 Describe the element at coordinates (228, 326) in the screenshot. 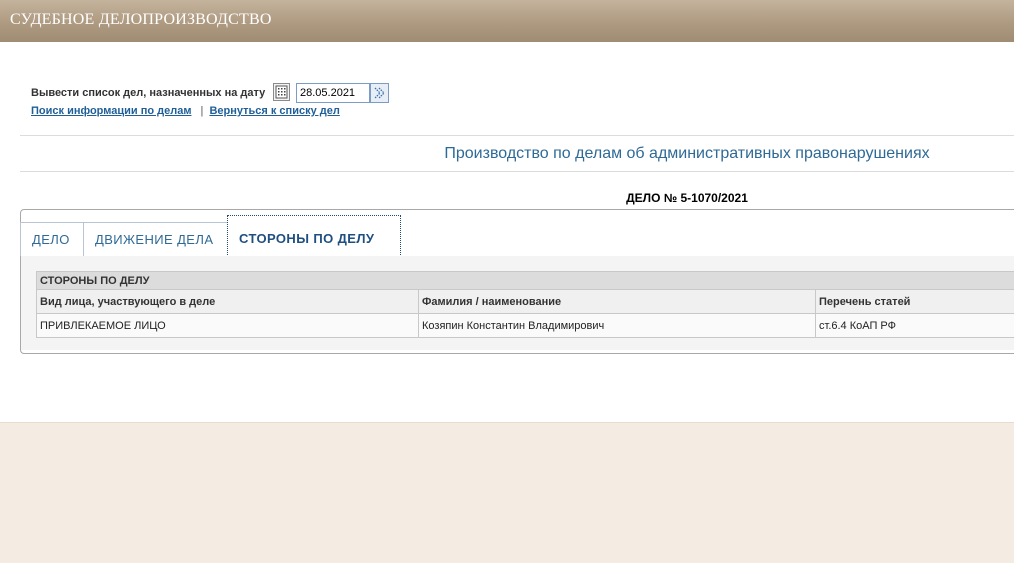

I see `party-type-cell: ПРИВЛЕКАЕМОЕ ЛИЦО` at that location.